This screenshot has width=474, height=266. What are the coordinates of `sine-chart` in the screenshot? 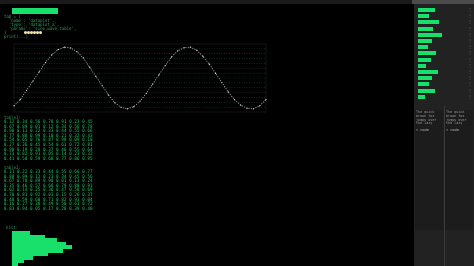 It's located at (140, 78).